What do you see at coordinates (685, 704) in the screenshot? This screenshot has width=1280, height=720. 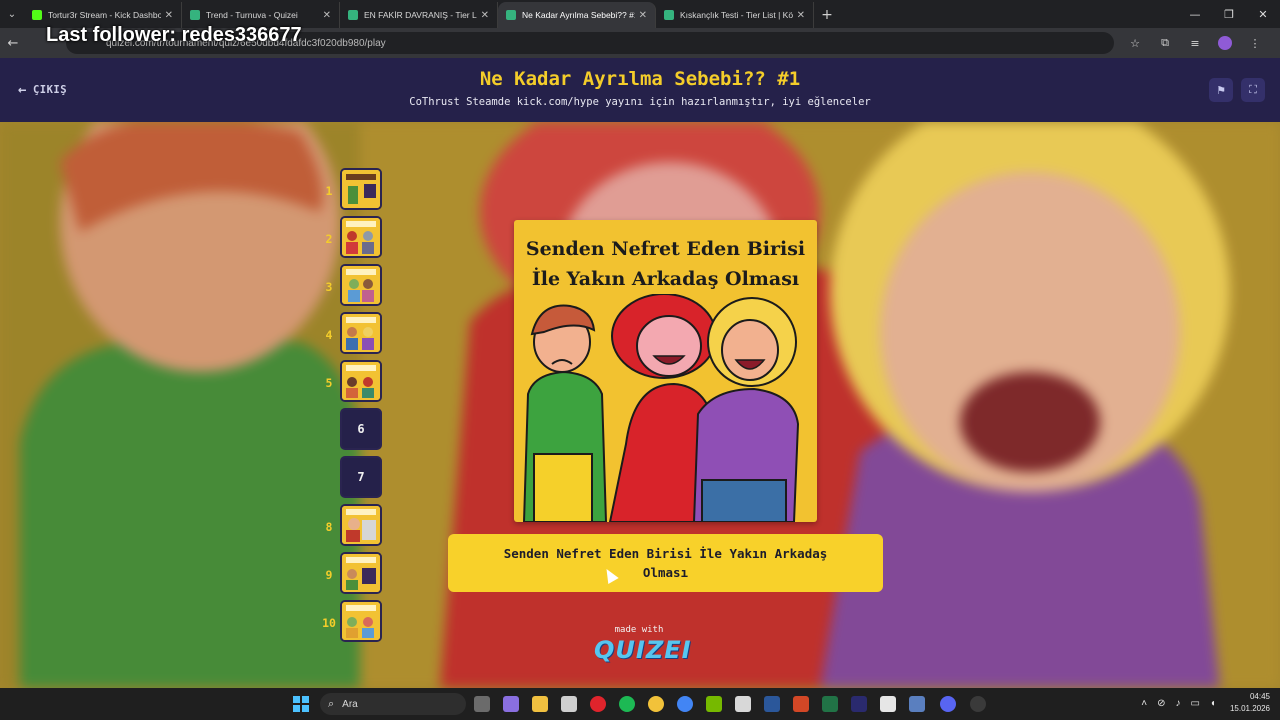 I see `chrome-profile-icon` at bounding box center [685, 704].